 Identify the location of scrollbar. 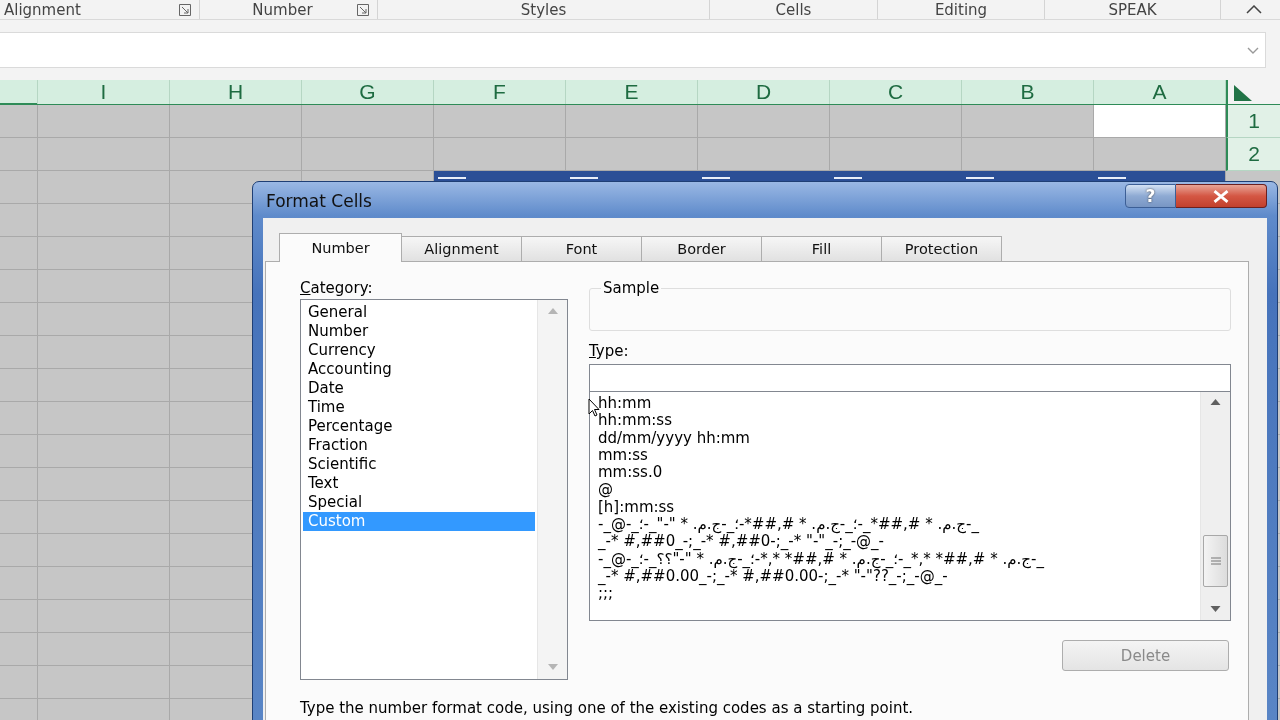
(1215, 506).